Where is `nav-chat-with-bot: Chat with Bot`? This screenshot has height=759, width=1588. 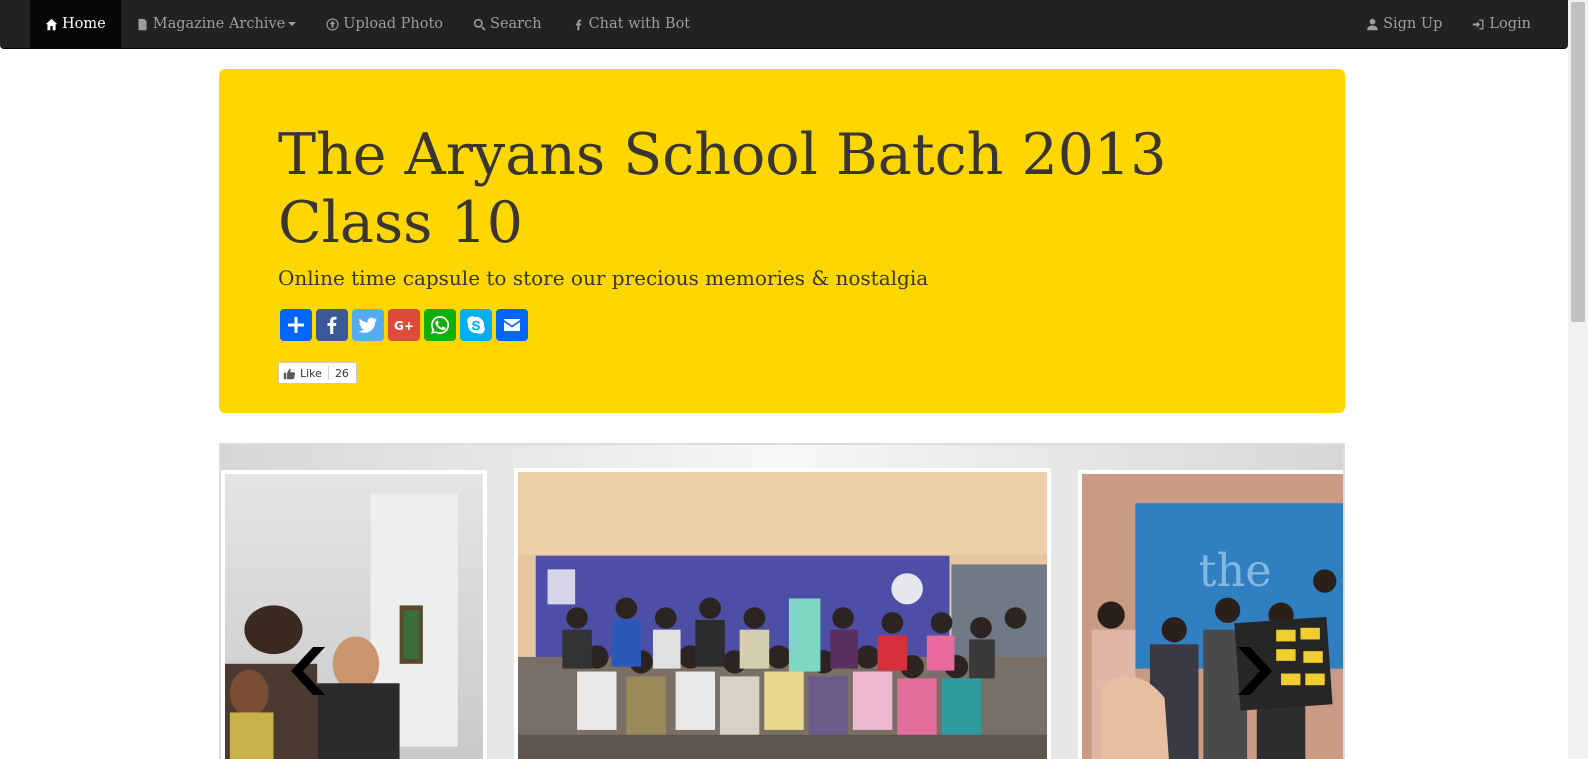
nav-chat-with-bot: Chat with Bot is located at coordinates (631, 24).